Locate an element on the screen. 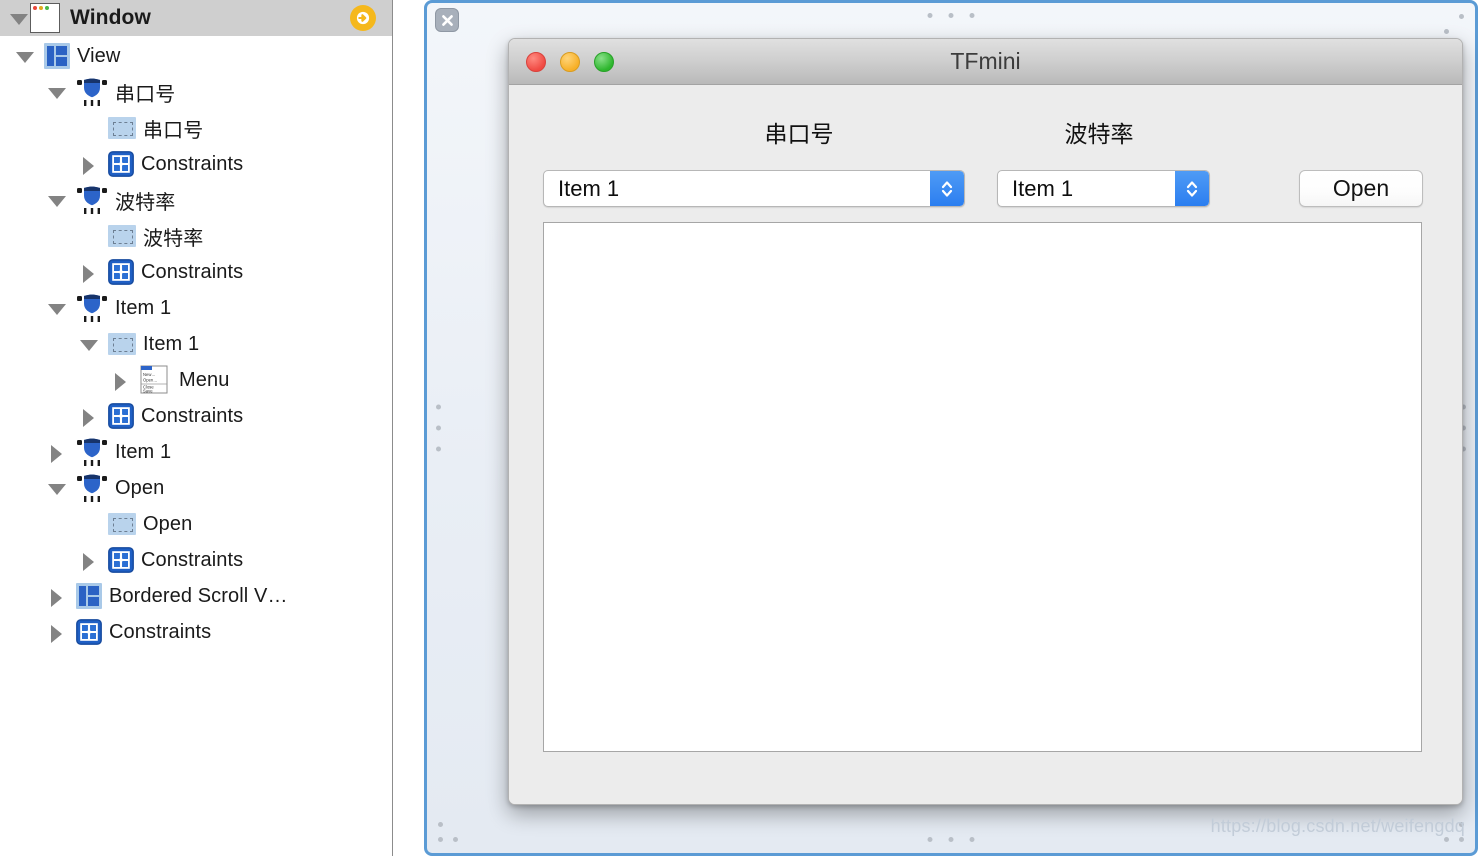 The width and height of the screenshot is (1478, 856). outline-row: New… Open… Close Save Menu is located at coordinates (196, 380).